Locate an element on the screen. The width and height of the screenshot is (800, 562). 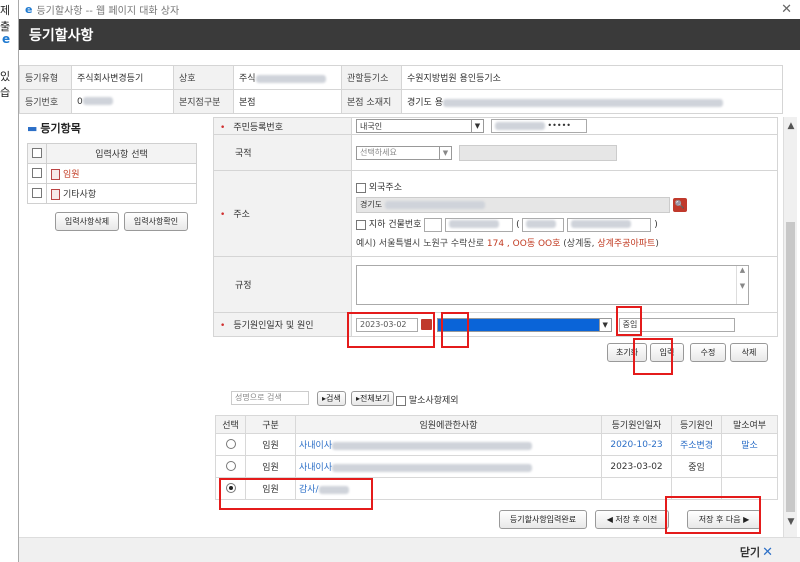
scroll-thumb is located at coordinates (790, 367).